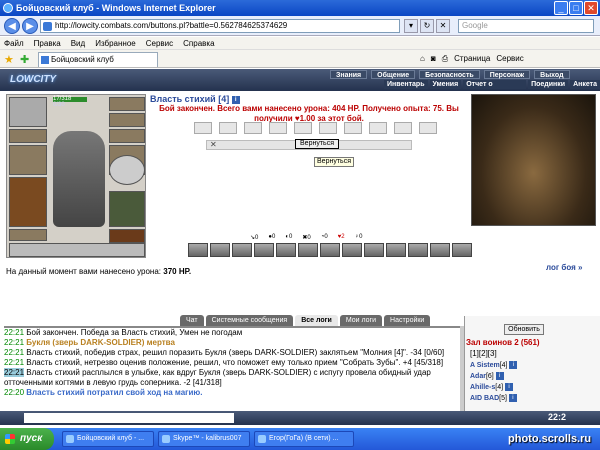 Image resolution: width=600 pixels, height=450 pixels. I want to click on close-battle-icon: ✕, so click(213, 144).